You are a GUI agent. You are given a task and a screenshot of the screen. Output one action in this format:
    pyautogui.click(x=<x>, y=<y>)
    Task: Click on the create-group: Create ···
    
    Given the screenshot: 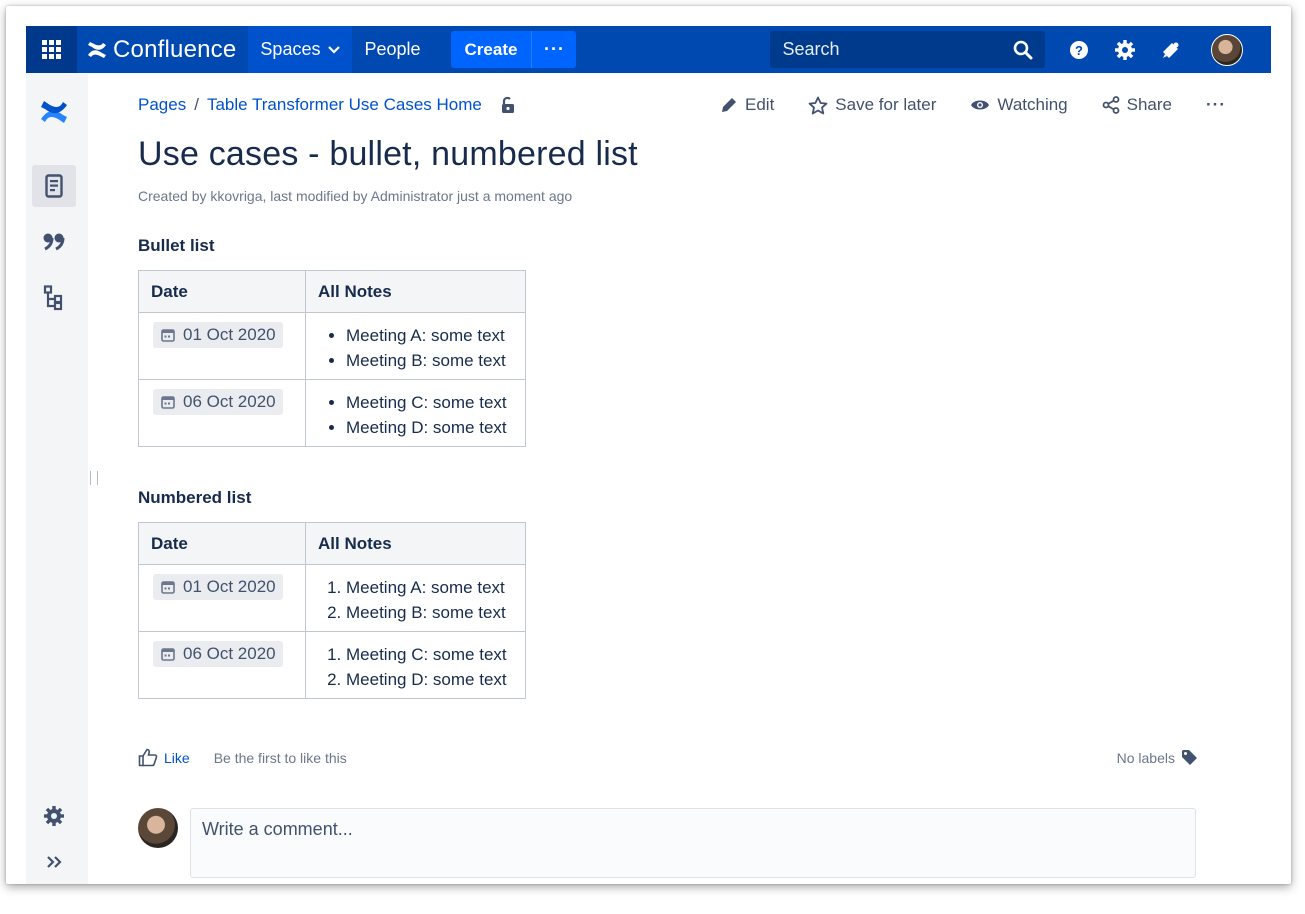 What is the action you would take?
    pyautogui.click(x=513, y=49)
    